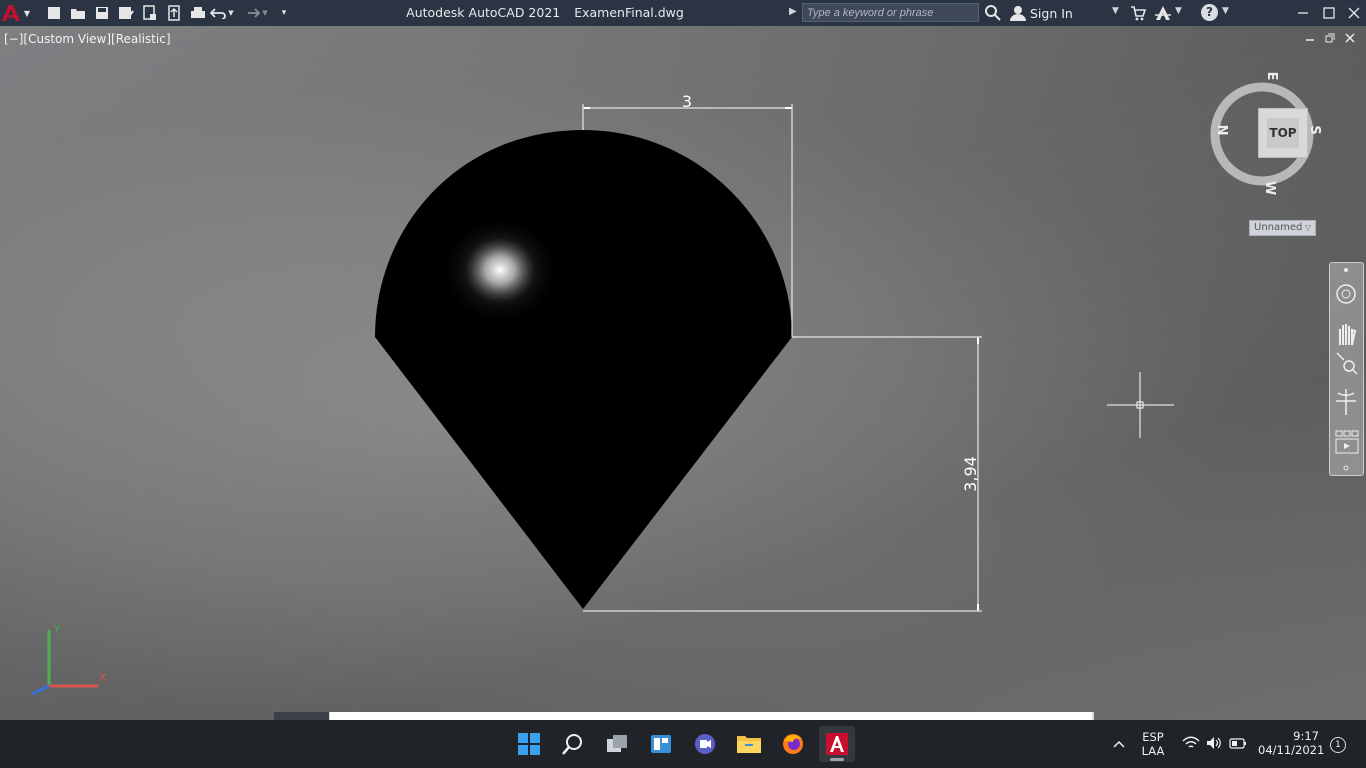 Image resolution: width=1366 pixels, height=768 pixels. I want to click on autodesk-a360-icon, so click(1163, 13).